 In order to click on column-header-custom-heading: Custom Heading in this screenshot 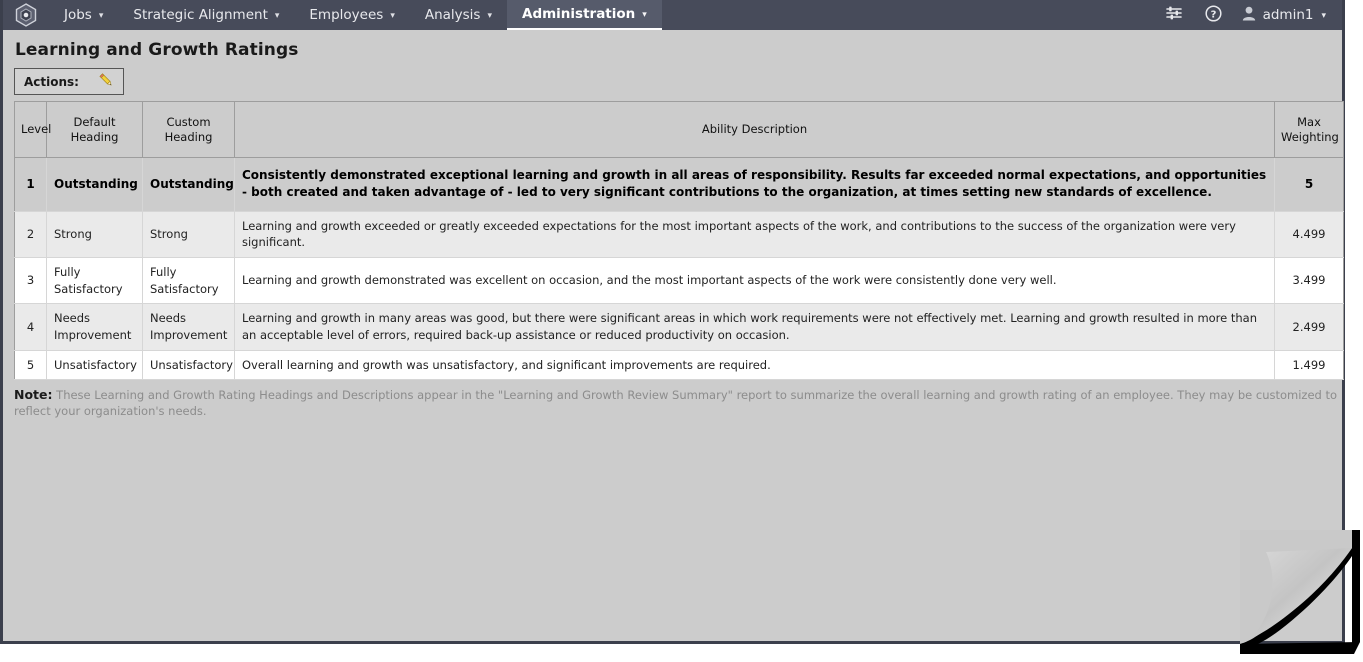, I will do `click(188, 129)`.